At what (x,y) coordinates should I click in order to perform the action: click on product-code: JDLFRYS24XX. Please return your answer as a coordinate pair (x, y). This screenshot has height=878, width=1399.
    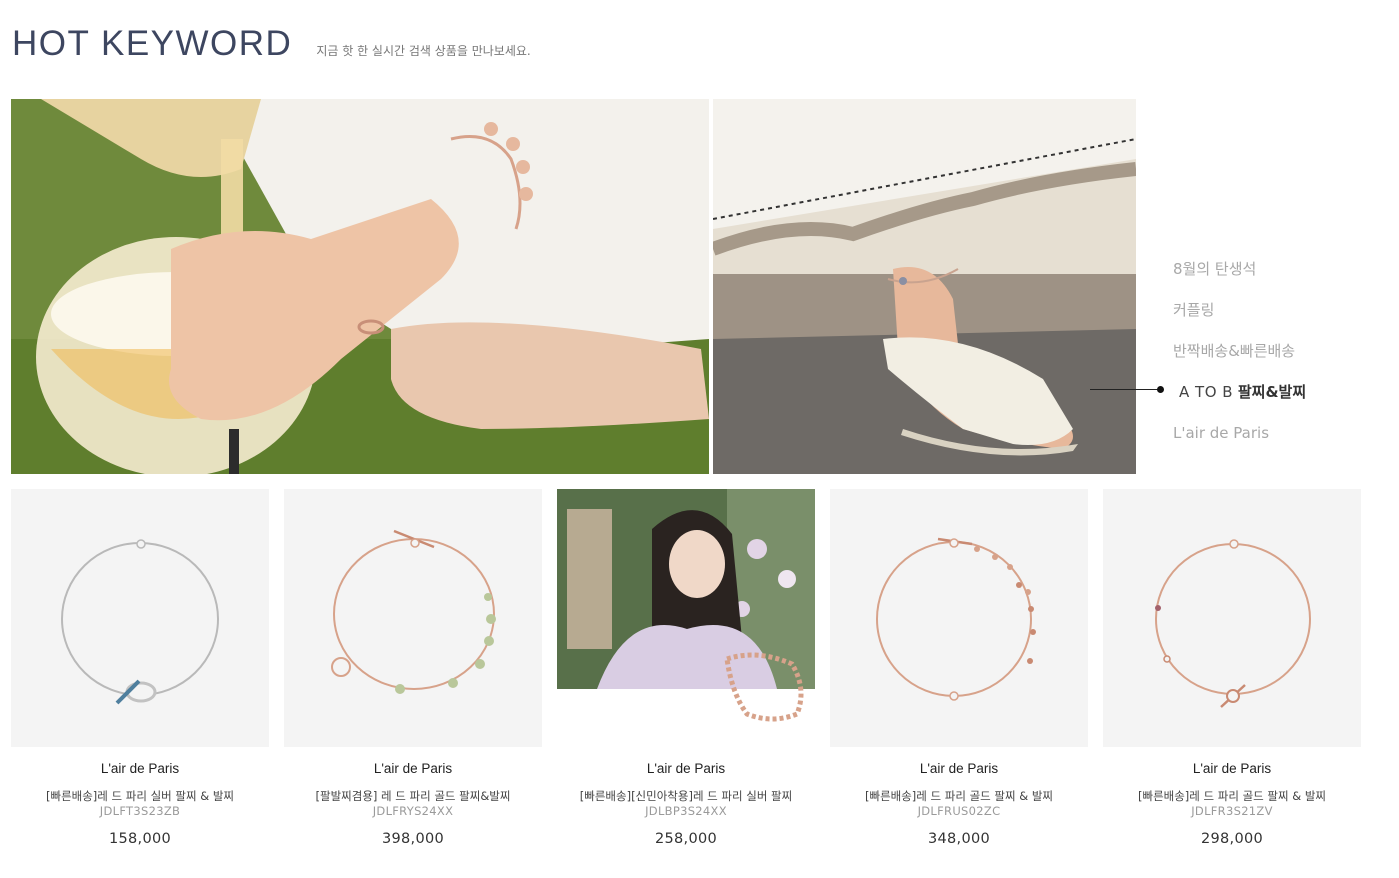
    Looking at the image, I should click on (413, 811).